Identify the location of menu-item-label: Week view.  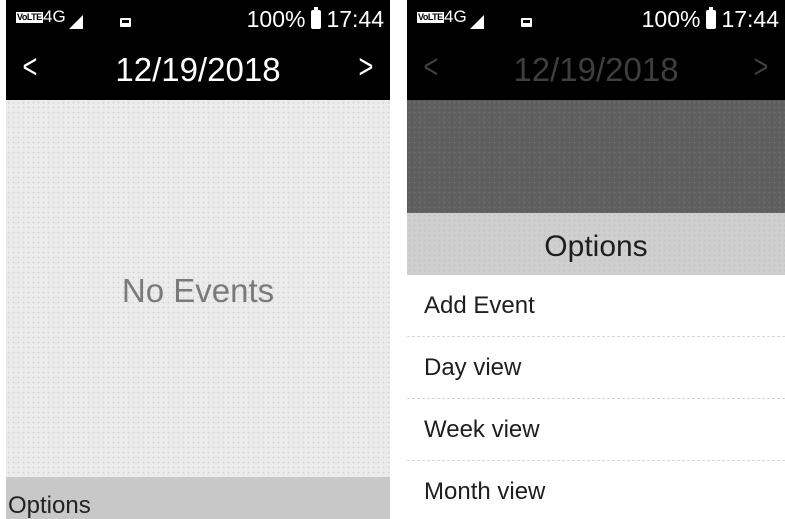
(482, 429).